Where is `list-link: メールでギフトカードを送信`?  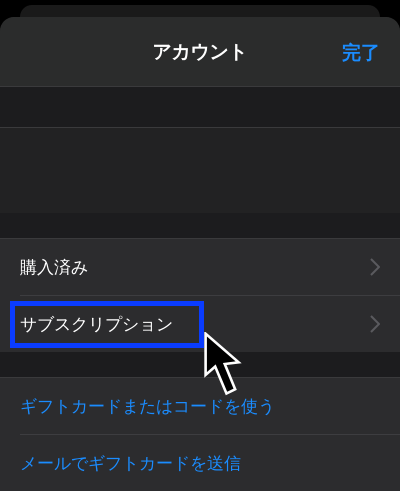 list-link: メールでギフトカードを送信 is located at coordinates (132, 463).